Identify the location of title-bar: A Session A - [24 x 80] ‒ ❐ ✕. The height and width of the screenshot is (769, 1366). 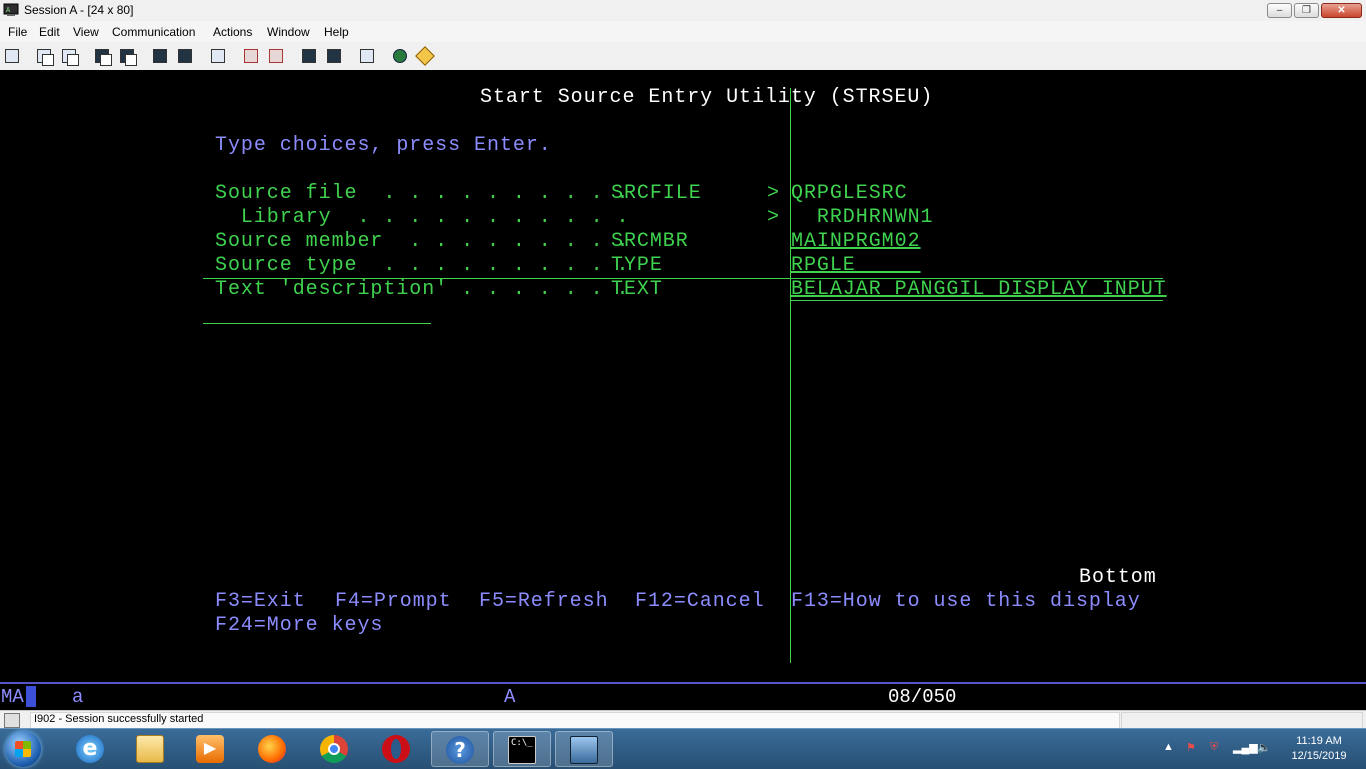
(683, 11).